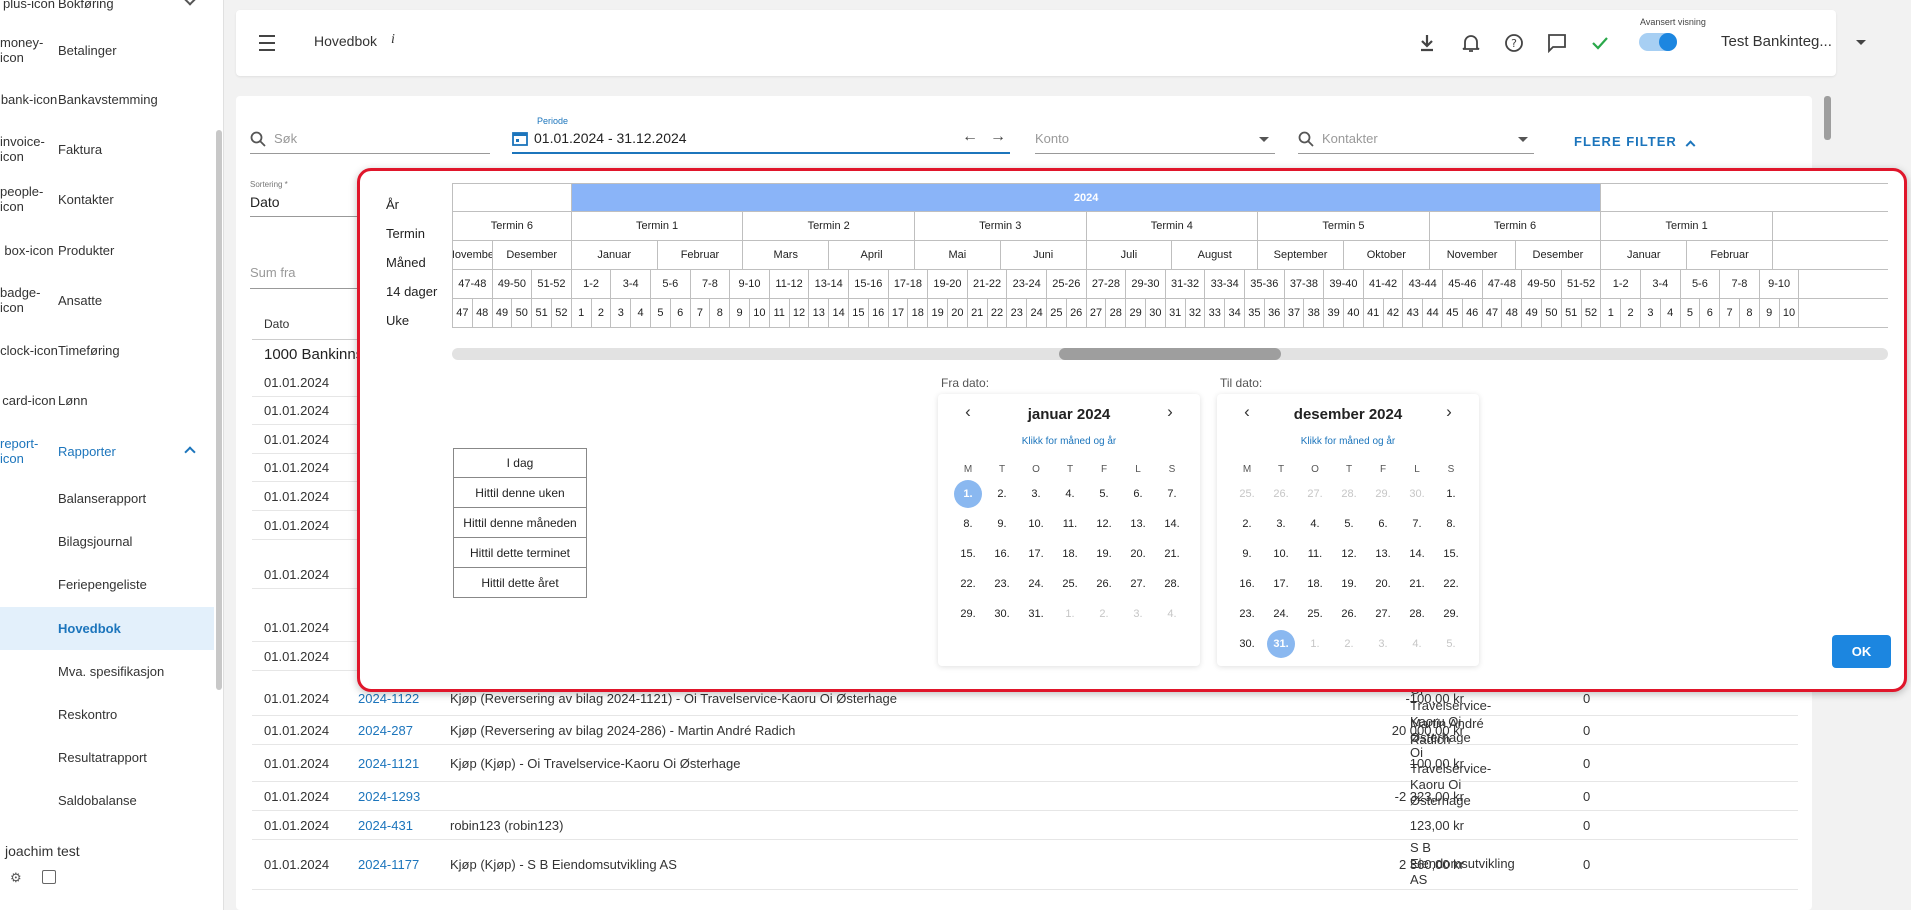 The height and width of the screenshot is (910, 1911). Describe the element at coordinates (107, 99) in the screenshot. I see `sidebar-item-2: bank-icon Bankavstemming` at that location.